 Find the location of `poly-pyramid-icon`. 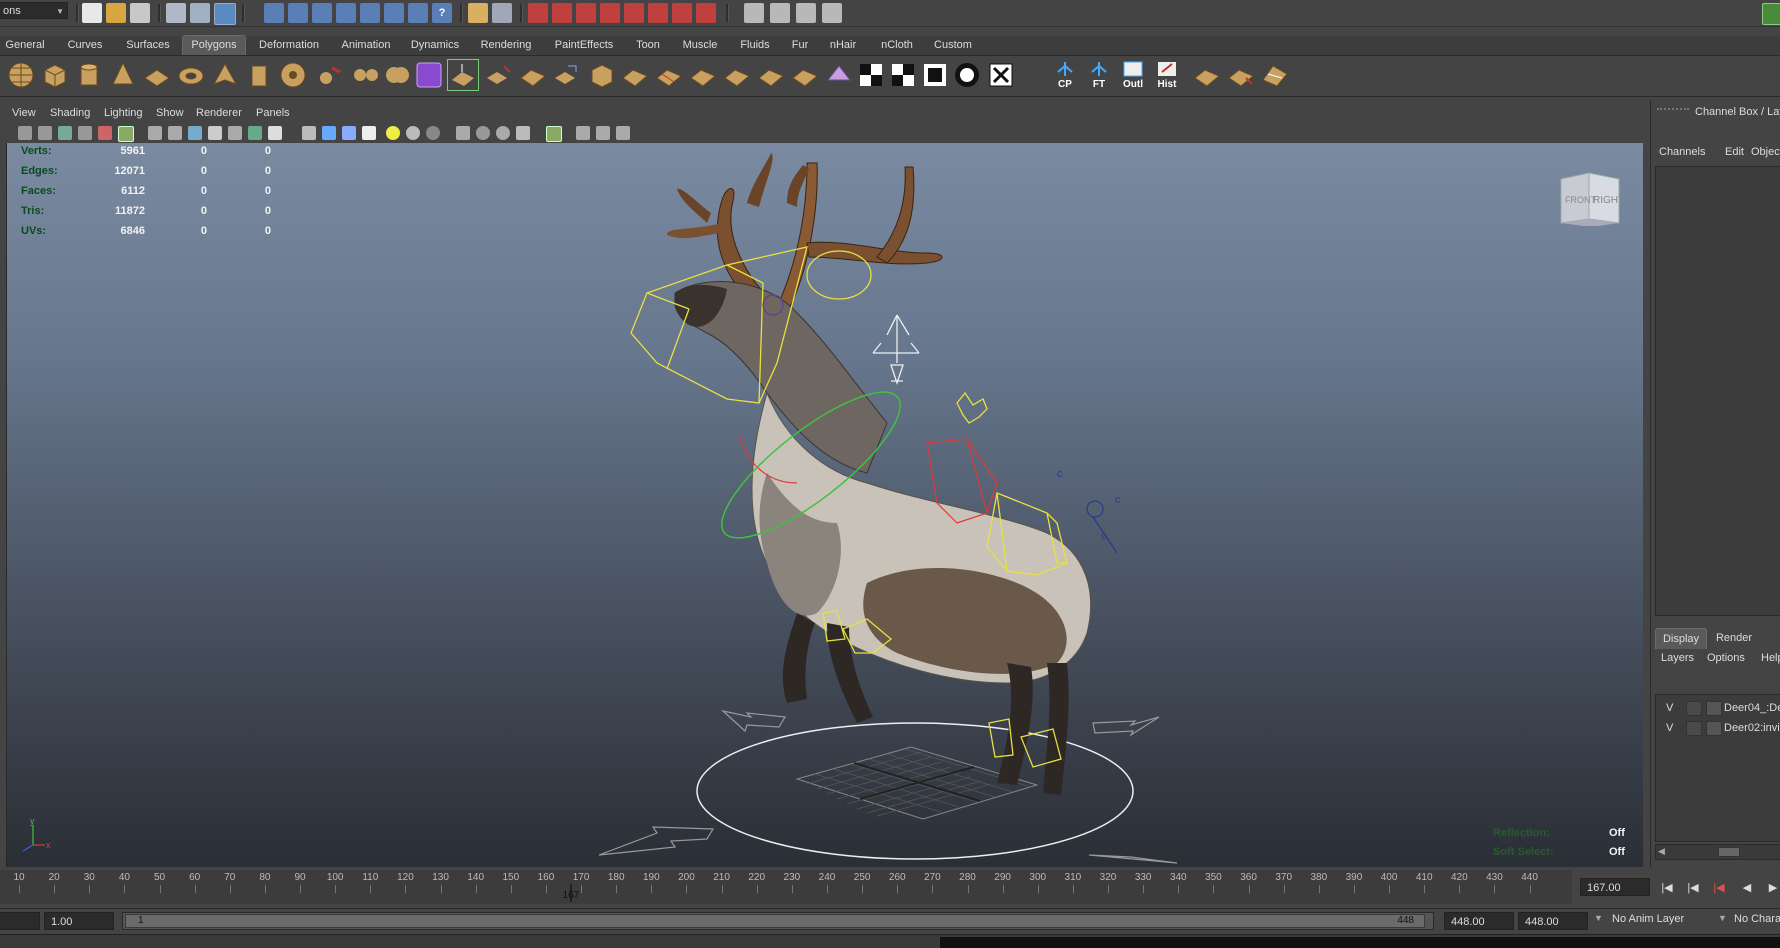

poly-pyramid-icon is located at coordinates (225, 75).